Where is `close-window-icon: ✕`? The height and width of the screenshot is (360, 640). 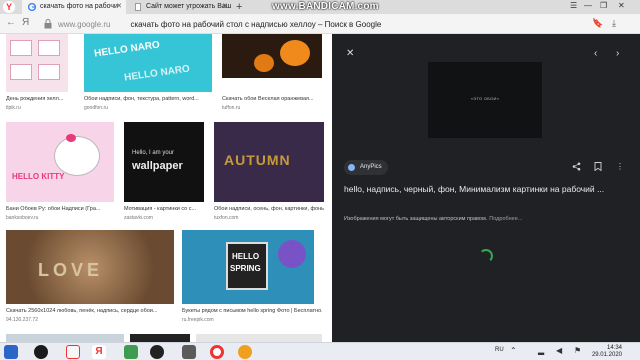
close-window-icon: ✕ is located at coordinates (621, 5).